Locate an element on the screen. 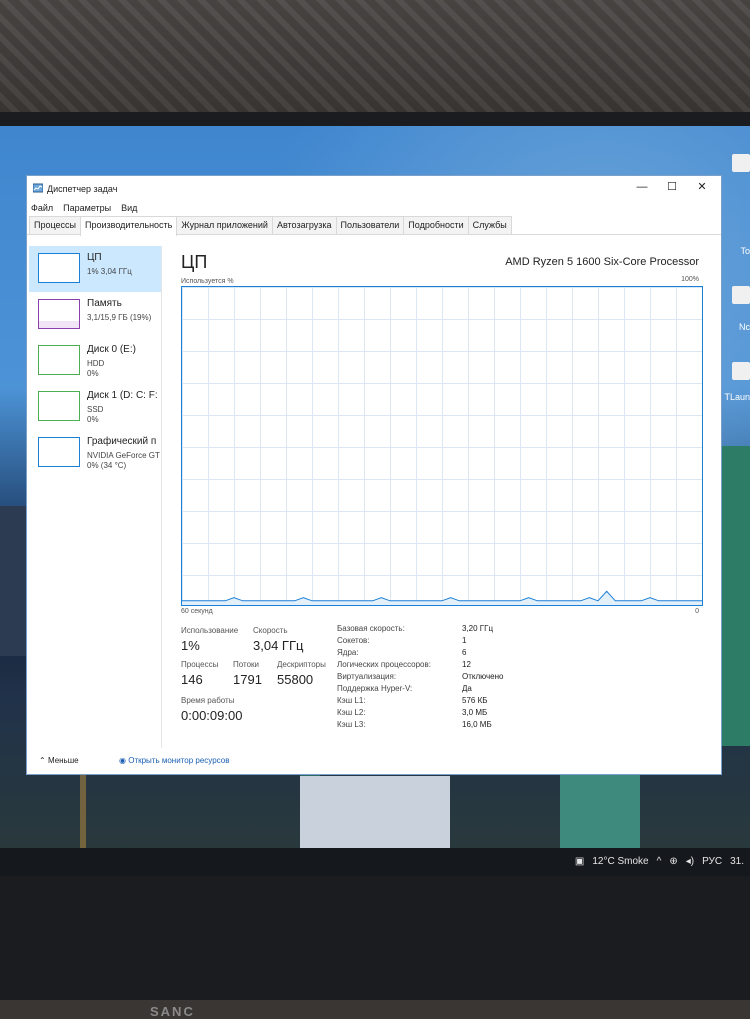  sidebar-item-detail: HDD is located at coordinates (96, 363).